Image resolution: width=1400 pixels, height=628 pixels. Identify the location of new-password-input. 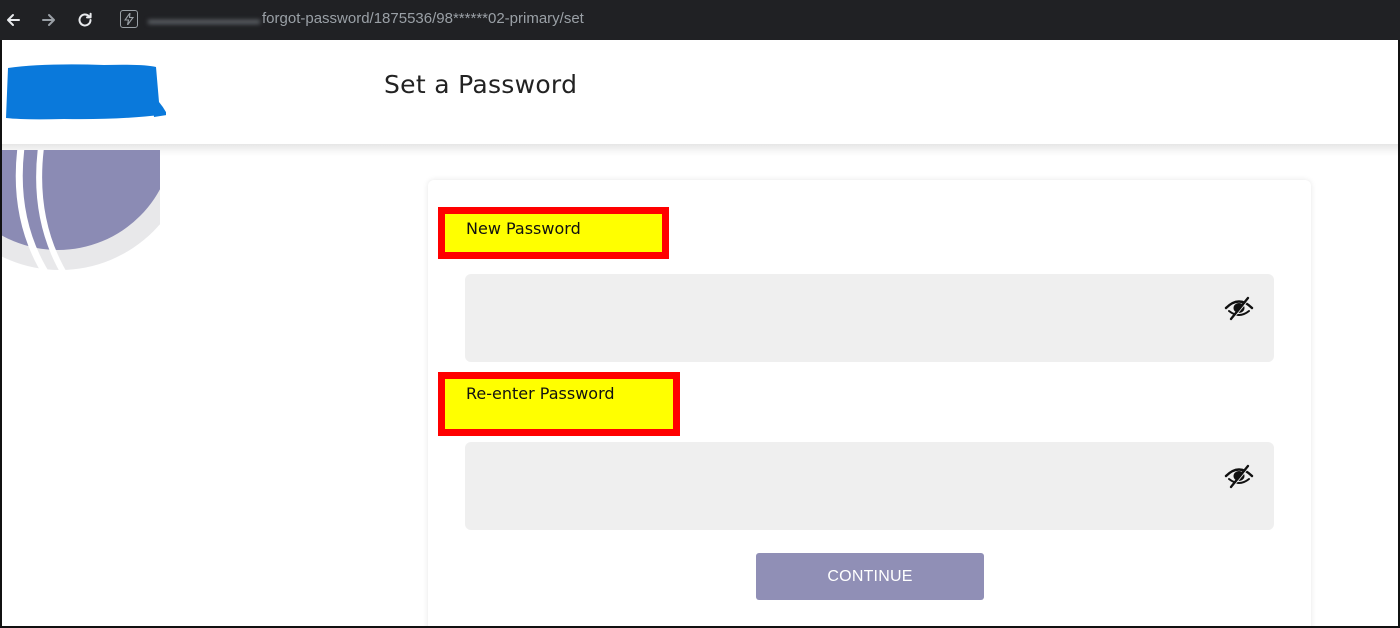
(869, 318).